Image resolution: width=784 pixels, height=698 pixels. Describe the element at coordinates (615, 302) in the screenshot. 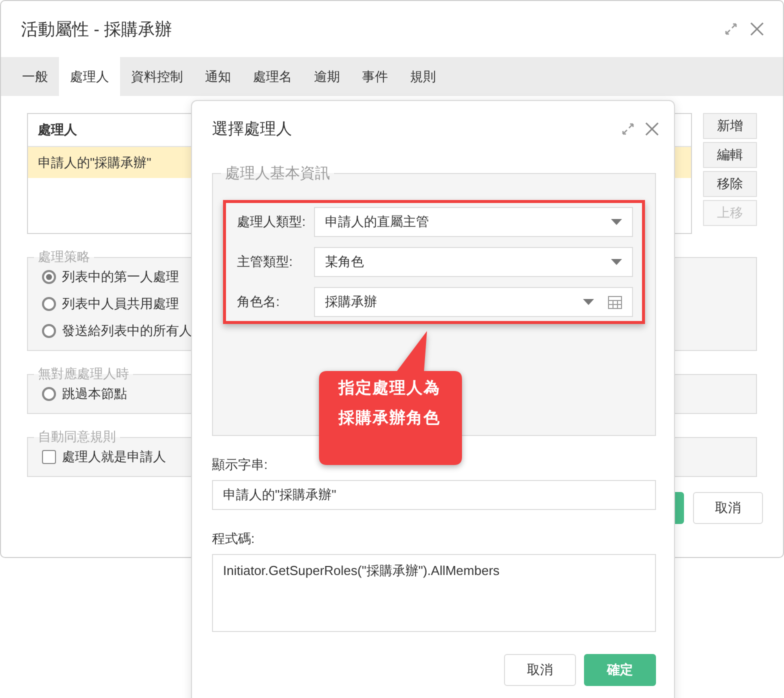

I see `grid-icon` at that location.